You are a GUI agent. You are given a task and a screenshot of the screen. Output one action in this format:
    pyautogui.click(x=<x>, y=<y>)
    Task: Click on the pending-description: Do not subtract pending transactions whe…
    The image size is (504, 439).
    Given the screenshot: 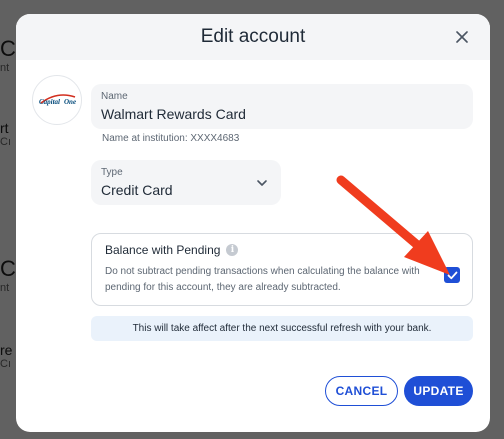 What is the action you would take?
    pyautogui.click(x=262, y=279)
    